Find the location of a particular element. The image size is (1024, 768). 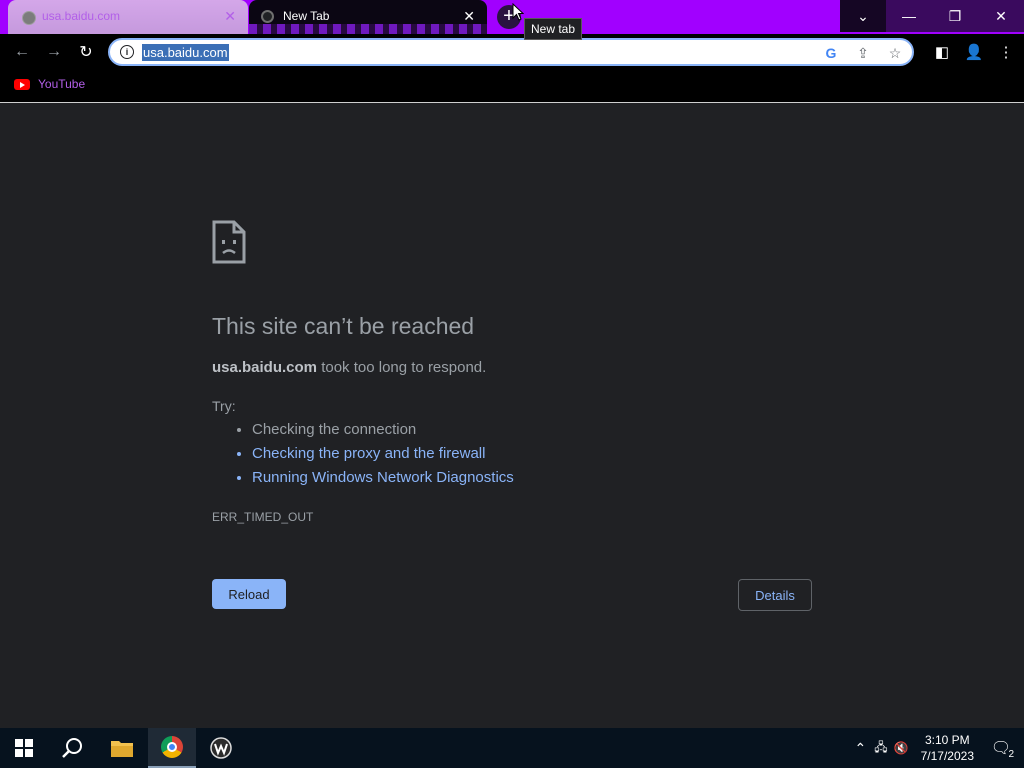

google-icon: G is located at coordinates (831, 53).